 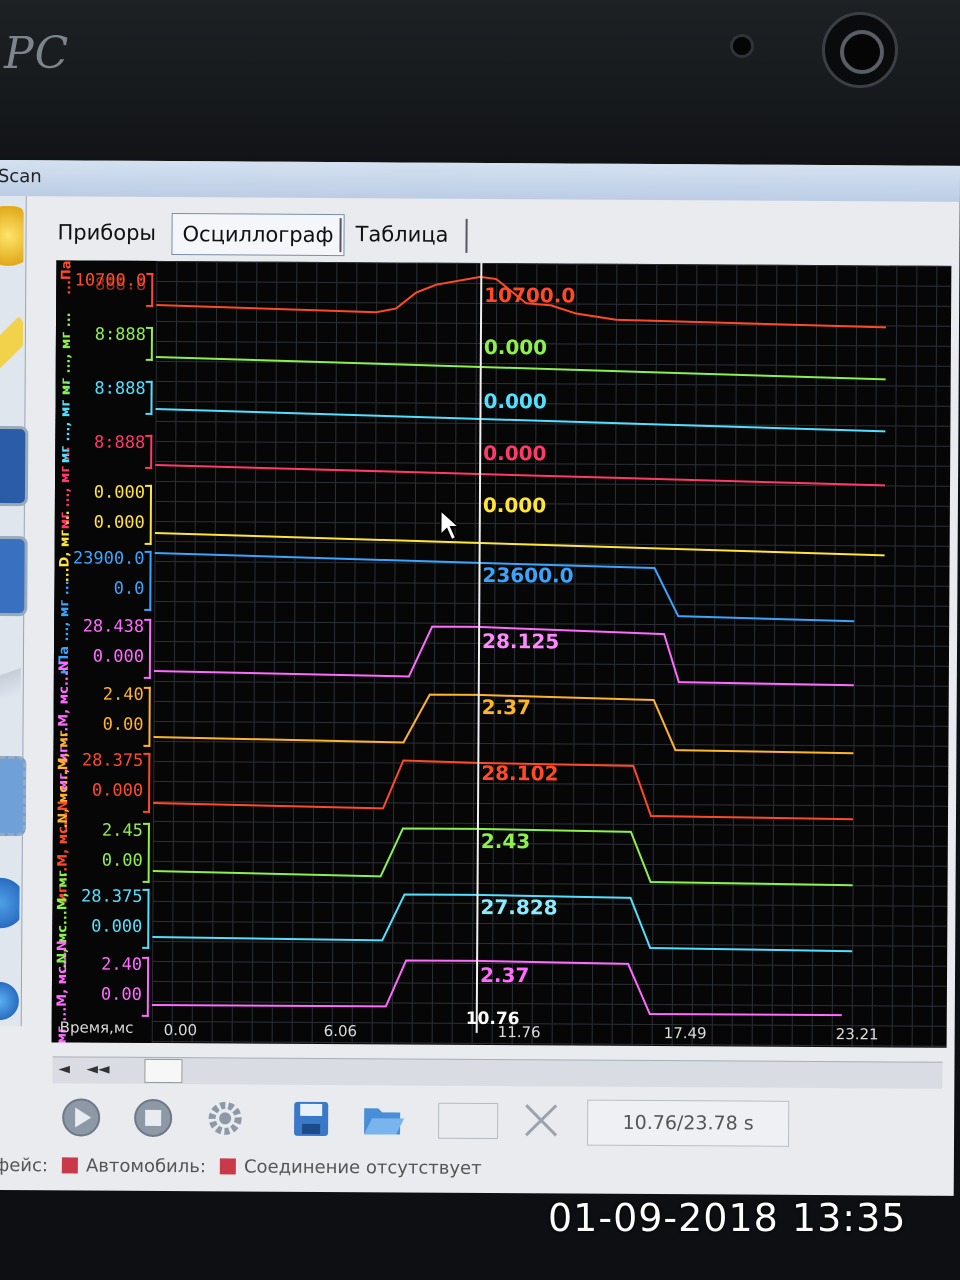 What do you see at coordinates (228, 1166) in the screenshot?
I see `connection-status-indicator` at bounding box center [228, 1166].